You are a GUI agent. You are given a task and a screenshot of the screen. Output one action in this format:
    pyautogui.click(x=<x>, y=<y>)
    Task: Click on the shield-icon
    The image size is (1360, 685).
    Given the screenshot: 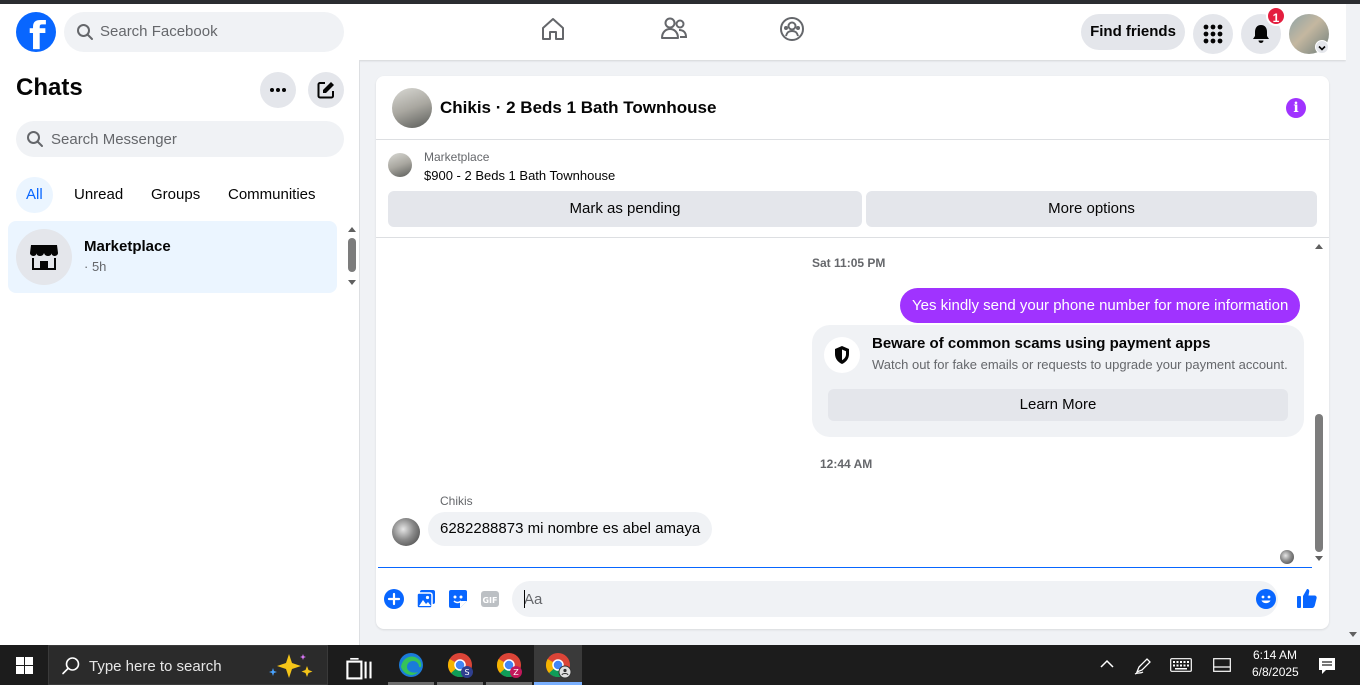 What is the action you would take?
    pyautogui.click(x=842, y=355)
    